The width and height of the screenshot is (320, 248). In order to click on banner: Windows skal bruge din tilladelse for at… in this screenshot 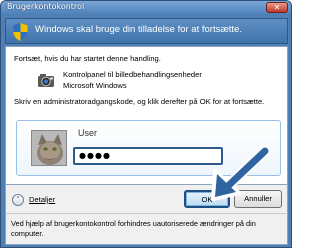, I will do `click(146, 31)`.